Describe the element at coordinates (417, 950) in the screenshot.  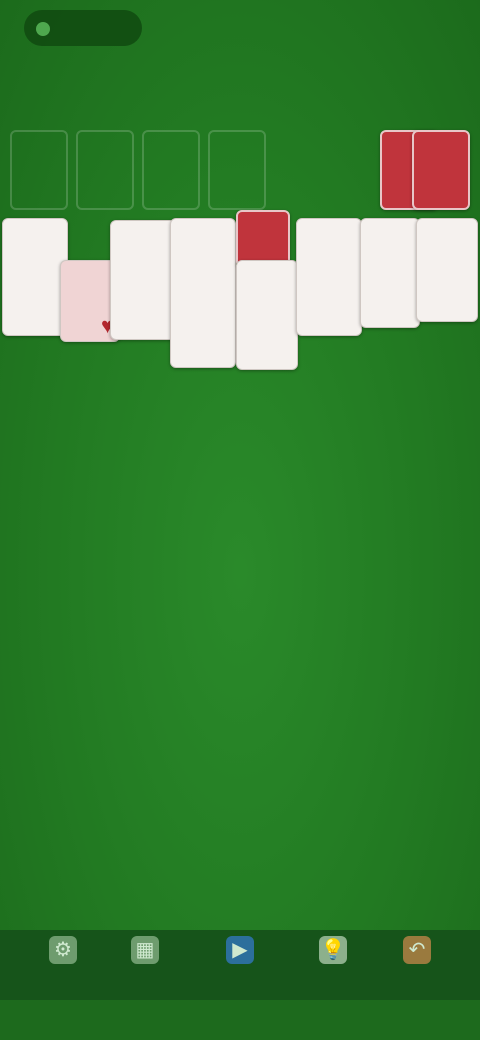
I see `undo-icon: ↶` at that location.